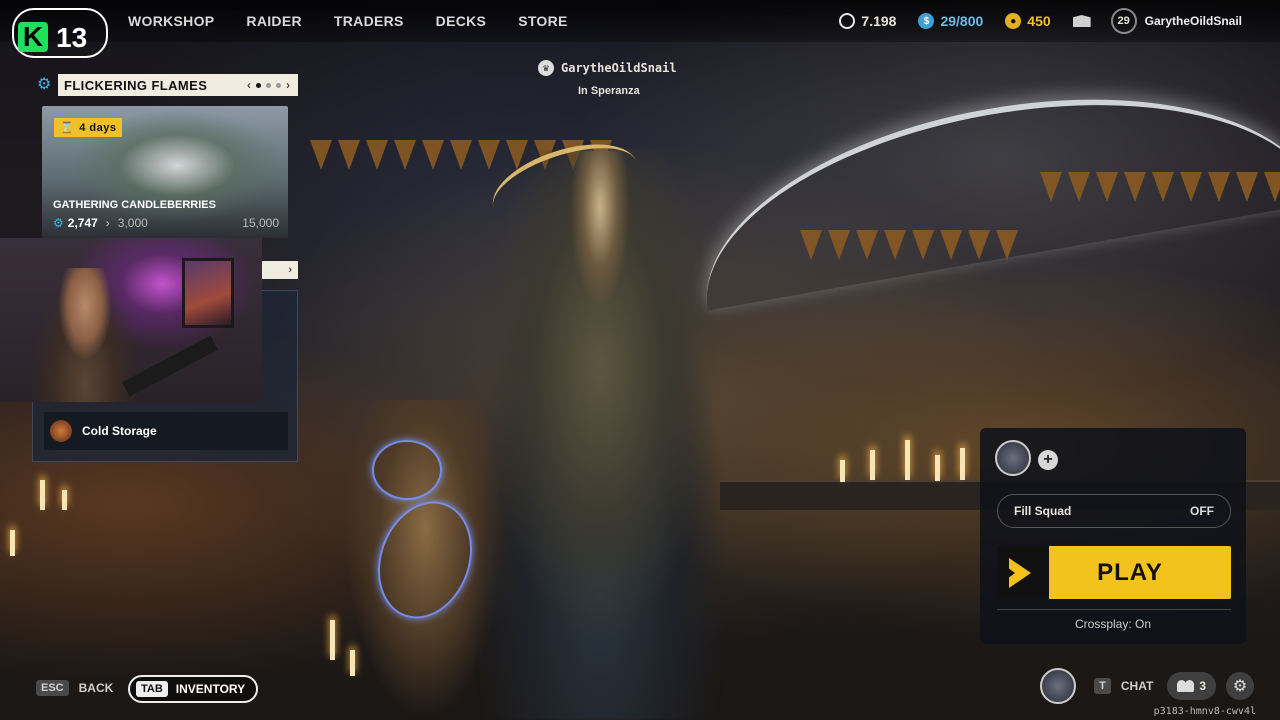  I want to click on player-name: GarytheOildSnail, so click(619, 68).